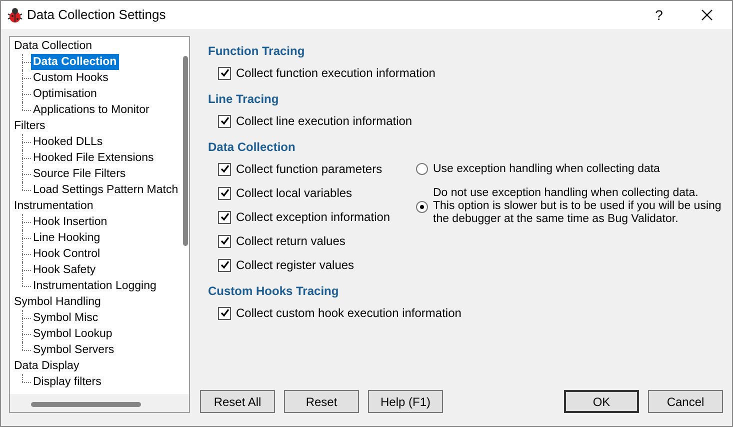 This screenshot has width=733, height=427. What do you see at coordinates (295, 265) in the screenshot?
I see `checkbox-label: Collect register values` at bounding box center [295, 265].